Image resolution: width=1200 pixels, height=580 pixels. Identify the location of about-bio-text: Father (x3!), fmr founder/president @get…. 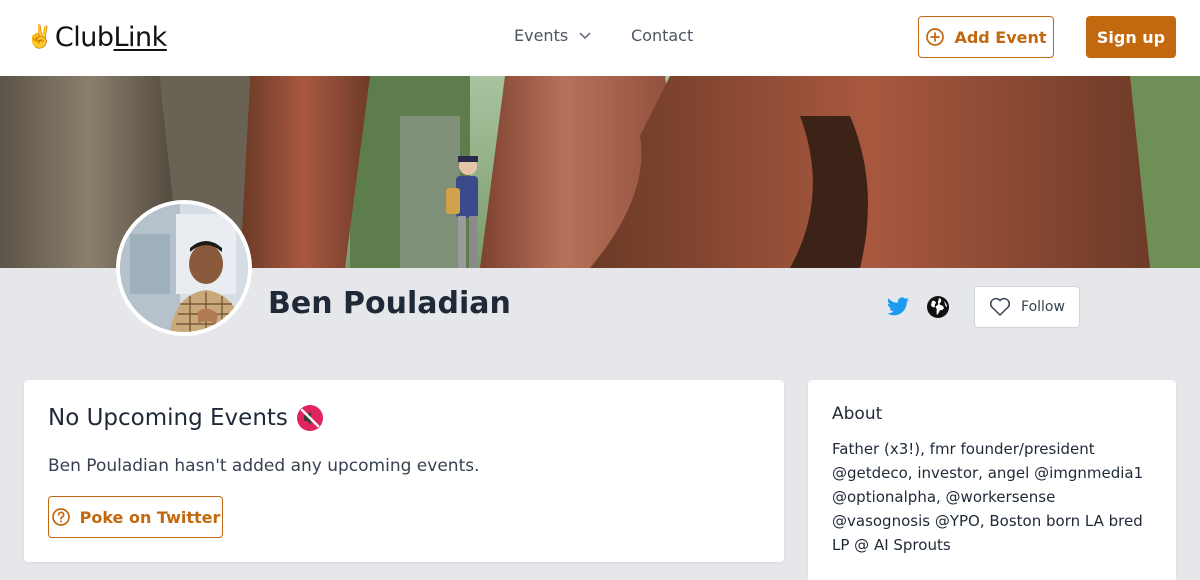
(988, 497).